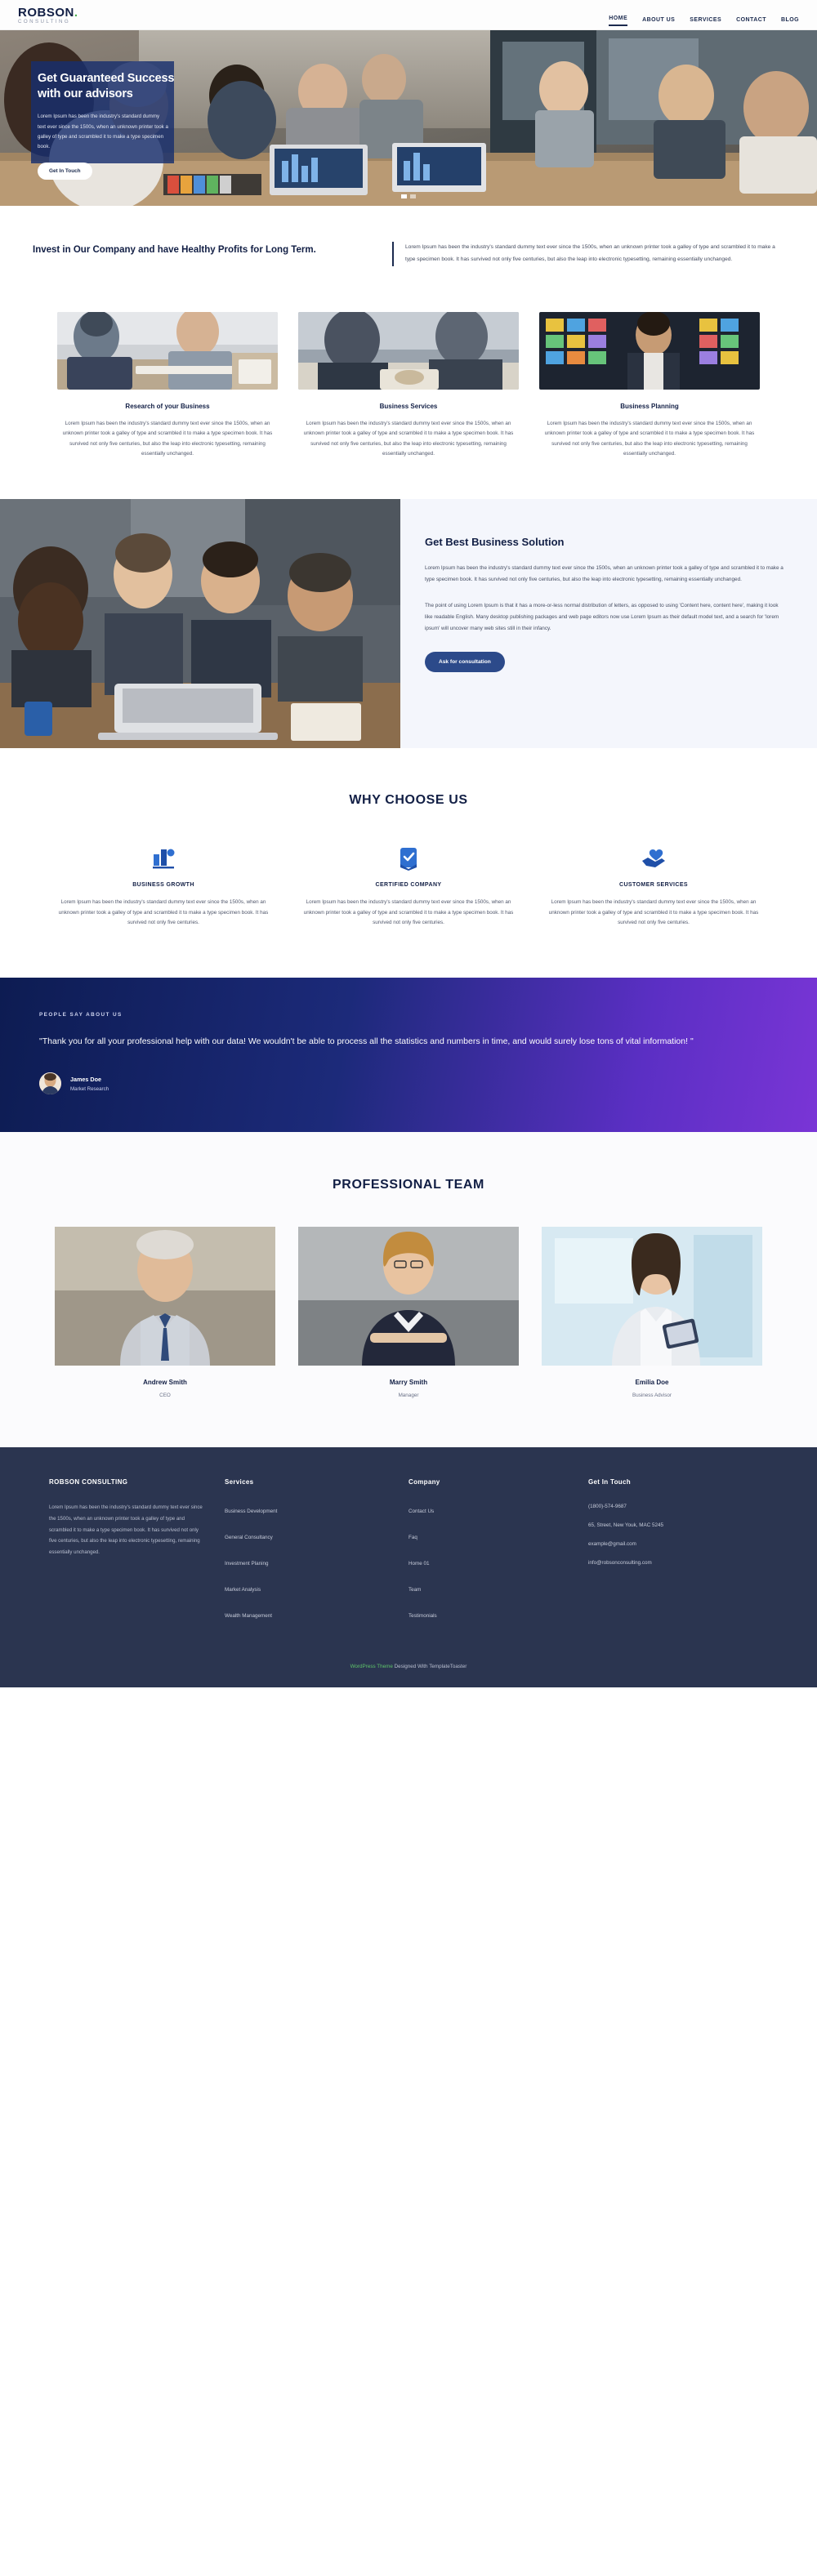  I want to click on testimonial-author: James Doe Market Research, so click(408, 1083).